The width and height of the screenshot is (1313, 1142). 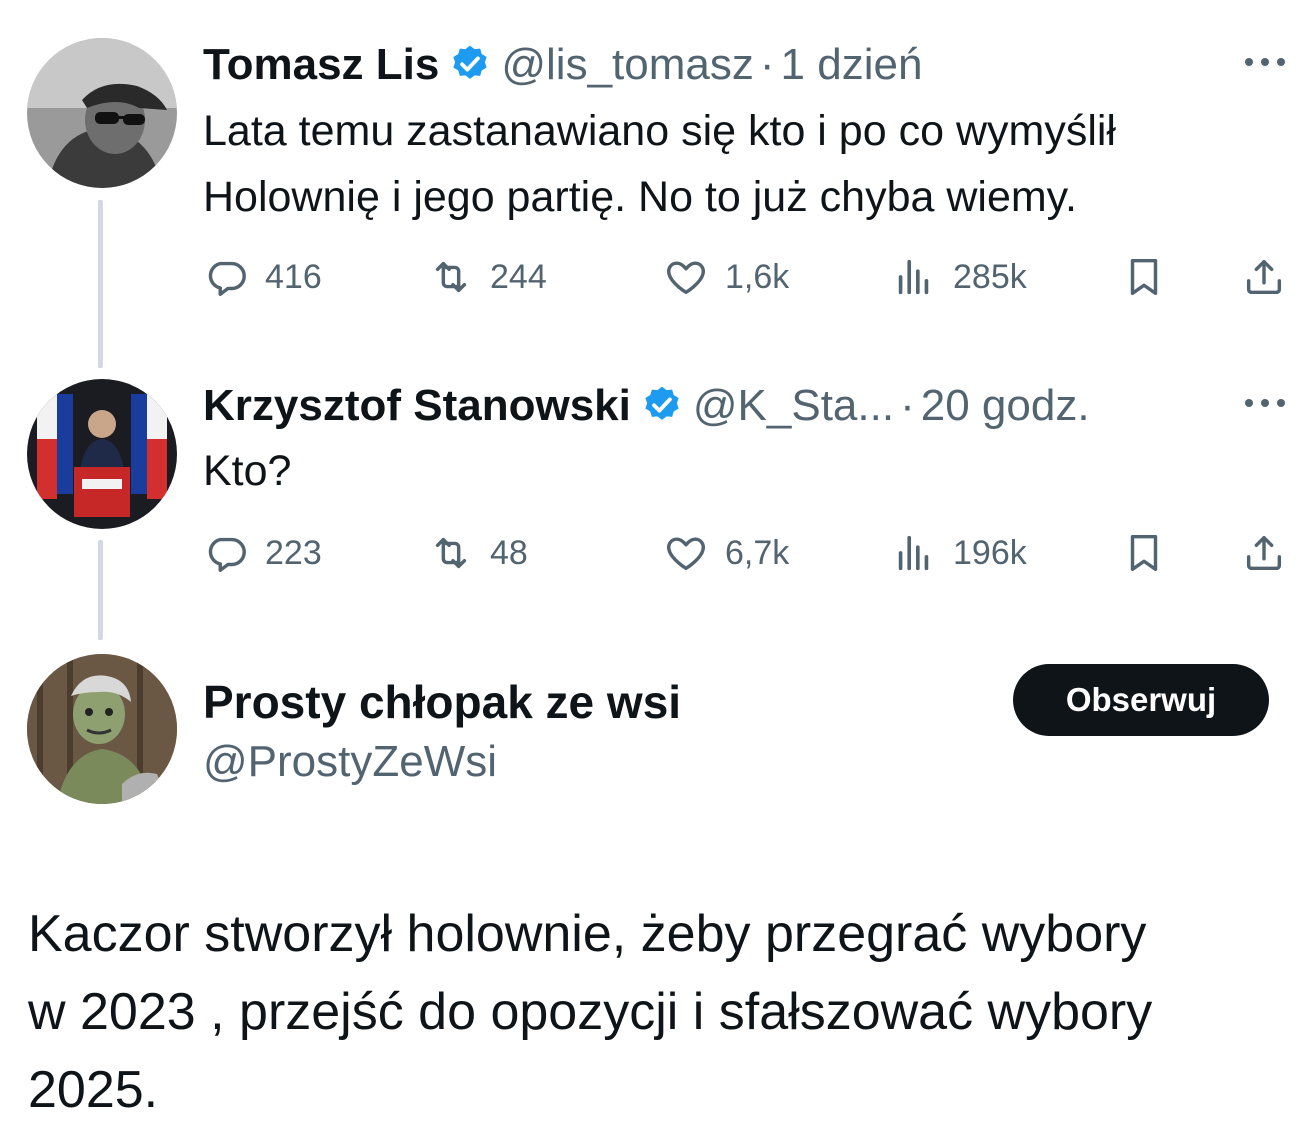 I want to click on avatar-prosty-chlopak, so click(x=102, y=729).